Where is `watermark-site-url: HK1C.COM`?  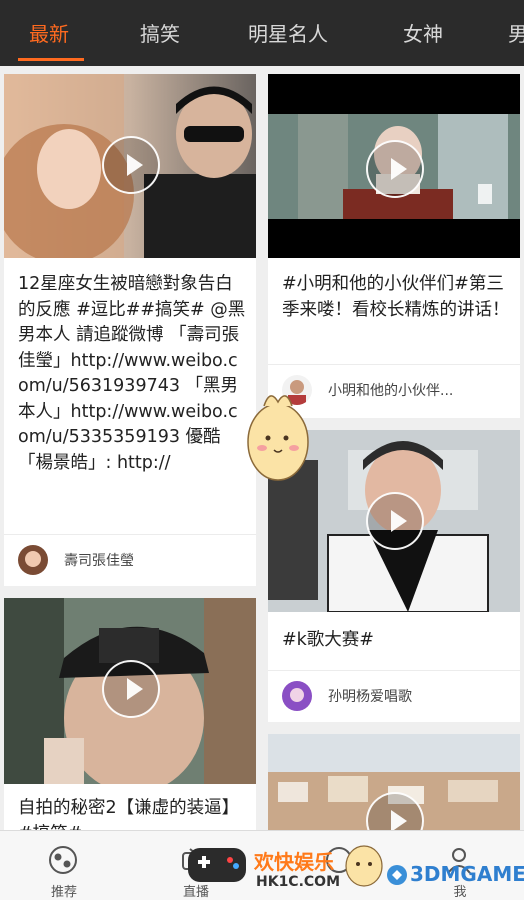
watermark-site-url: HK1C.COM is located at coordinates (298, 882).